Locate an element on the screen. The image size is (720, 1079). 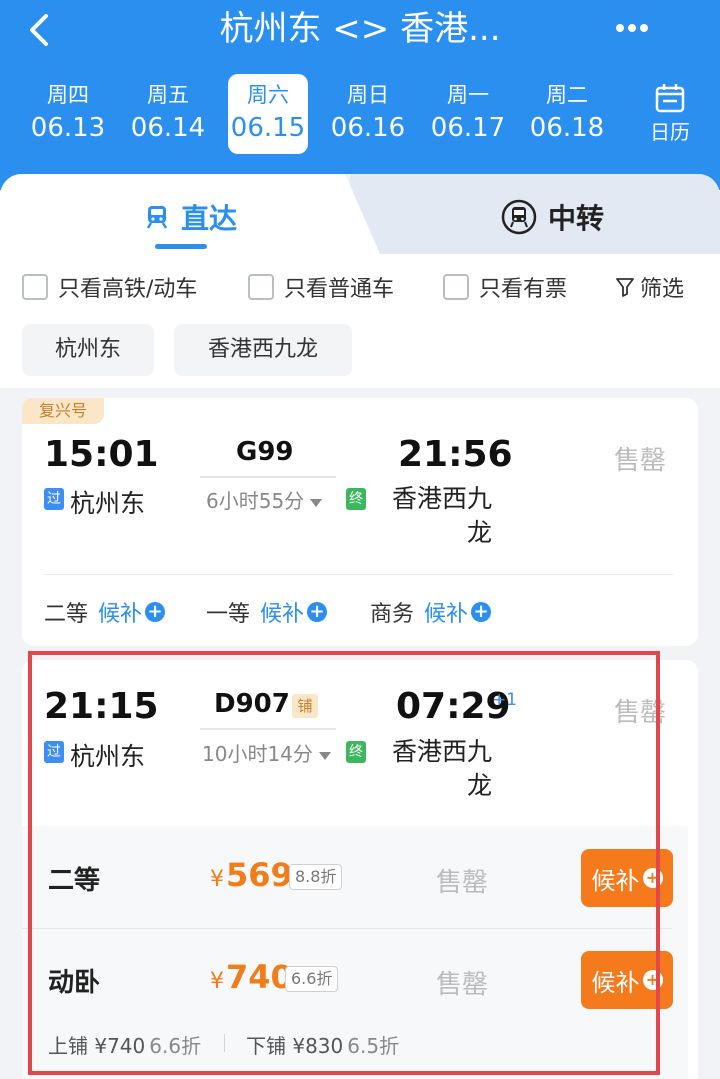
date-item: 周五 06.14 is located at coordinates (168, 114).